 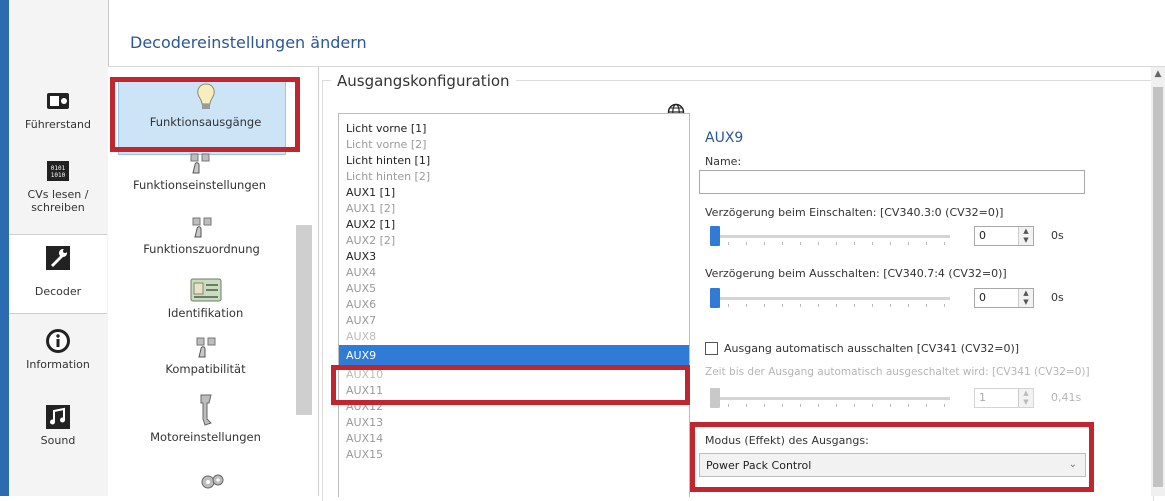 What do you see at coordinates (1057, 235) in the screenshot?
I see `on-delay-unit: 0s` at bounding box center [1057, 235].